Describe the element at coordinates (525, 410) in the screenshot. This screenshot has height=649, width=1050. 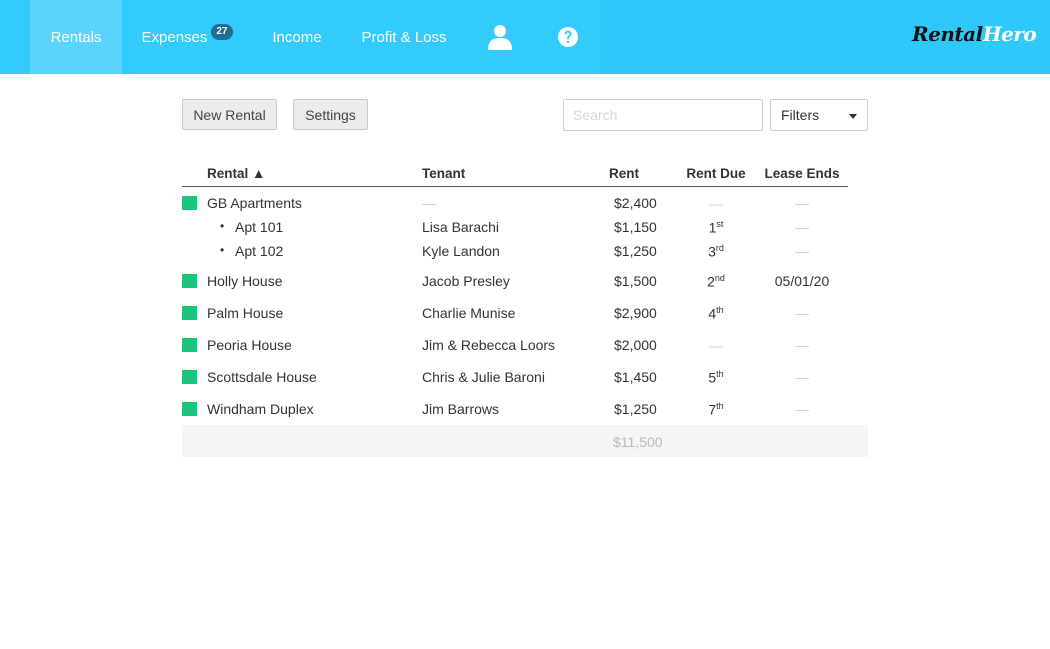
I see `table-row: Windham Duplex Jim Barrows $1,250 7th —` at that location.